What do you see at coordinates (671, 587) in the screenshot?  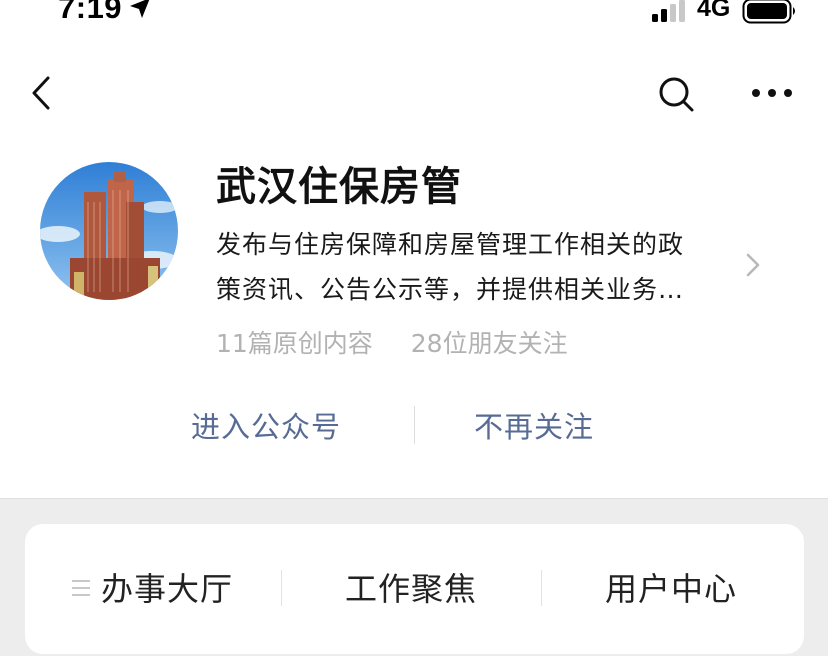 I see `menu-item-user-center: 用户中心` at bounding box center [671, 587].